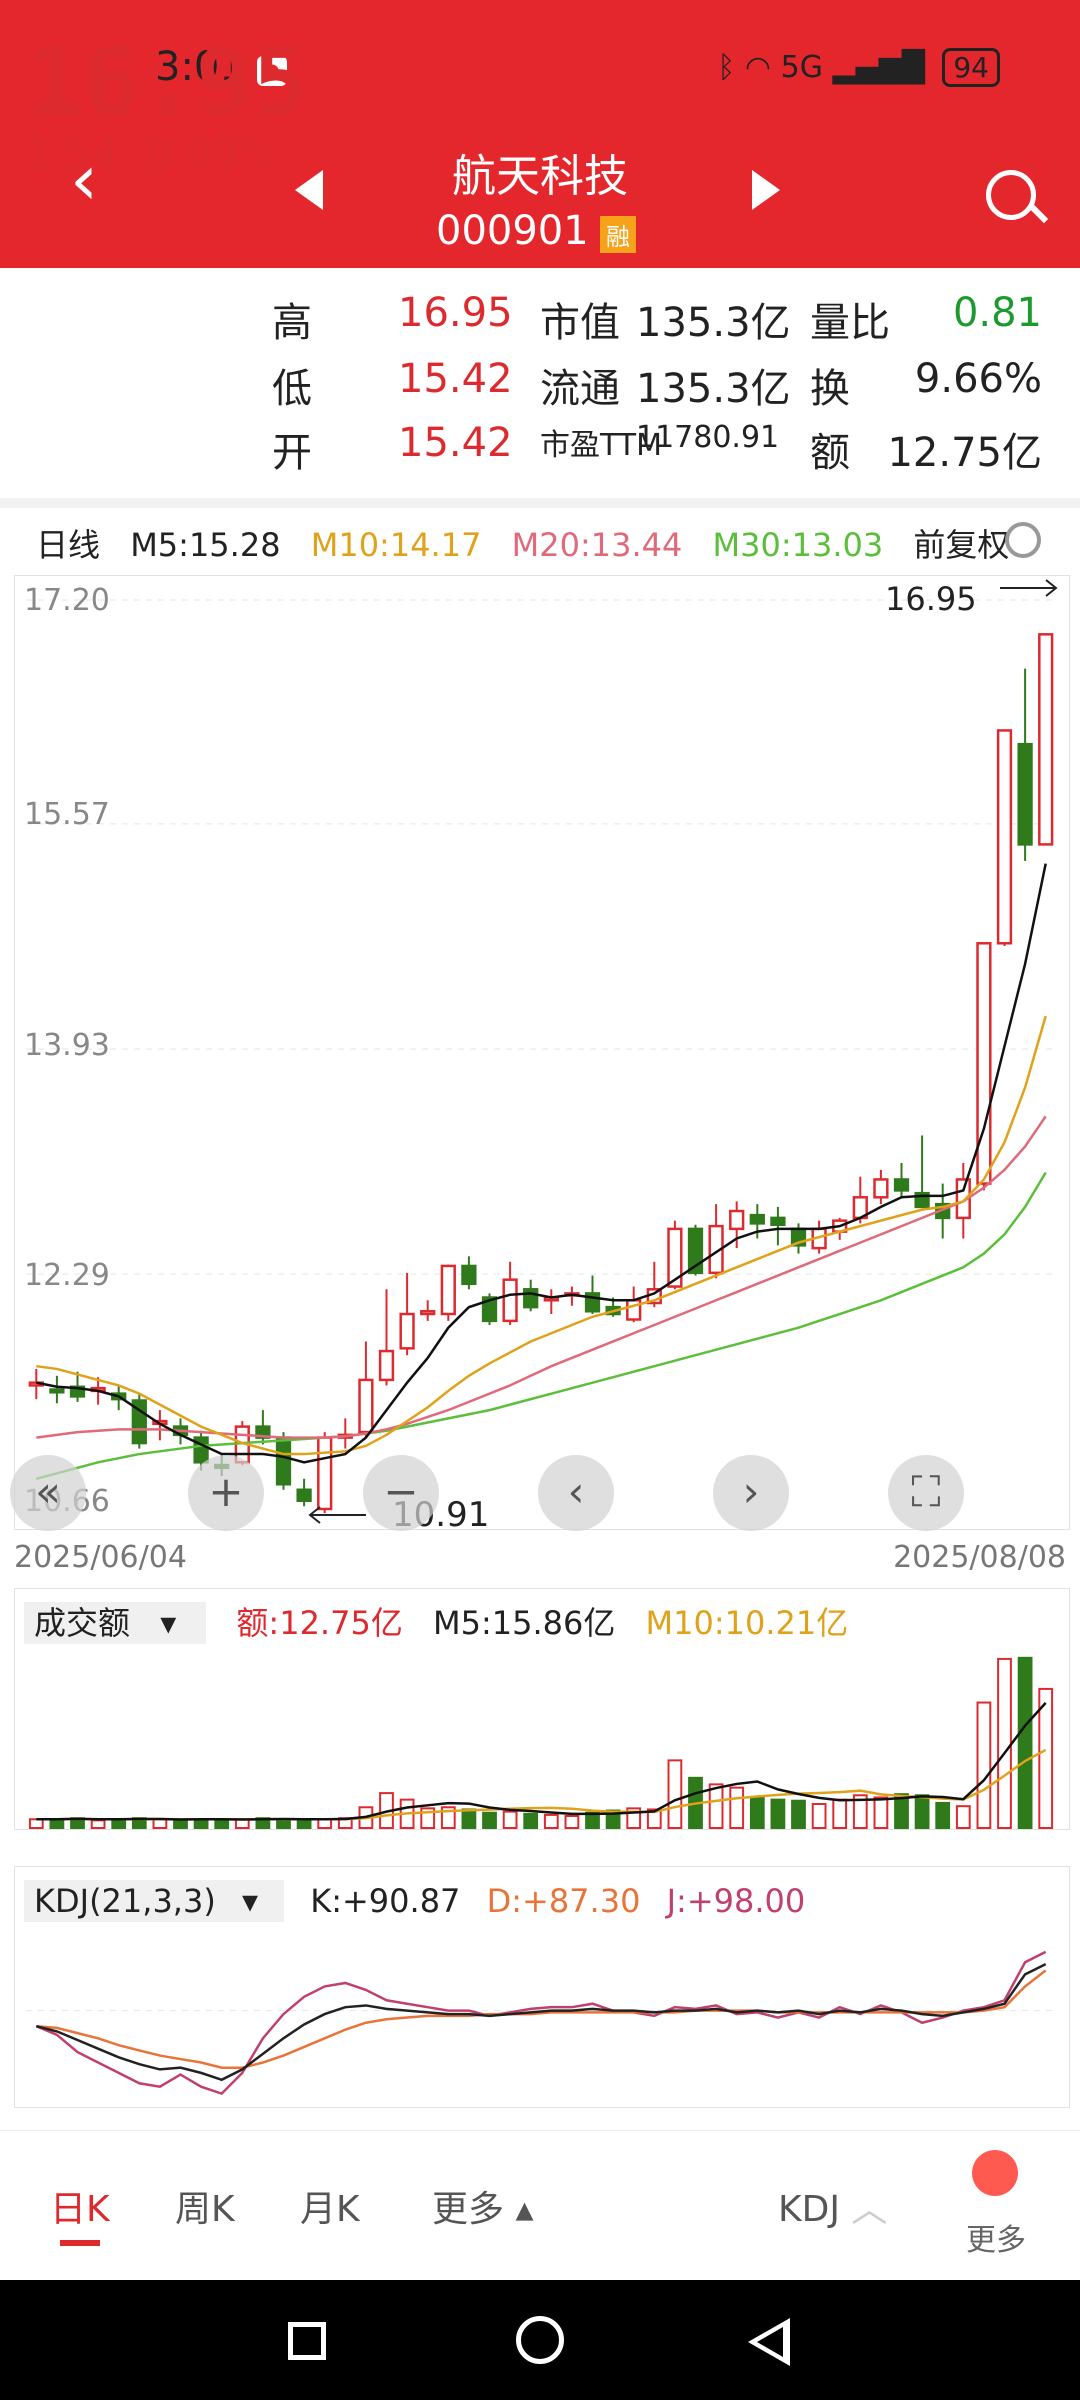  What do you see at coordinates (995, 2173) in the screenshot?
I see `more-menu-icon` at bounding box center [995, 2173].